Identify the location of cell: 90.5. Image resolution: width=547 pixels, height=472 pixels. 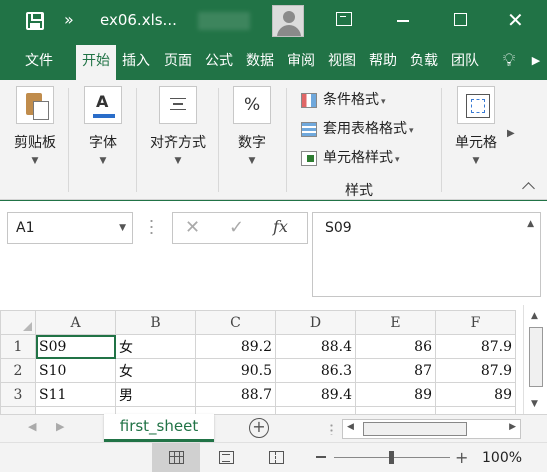
(235, 370).